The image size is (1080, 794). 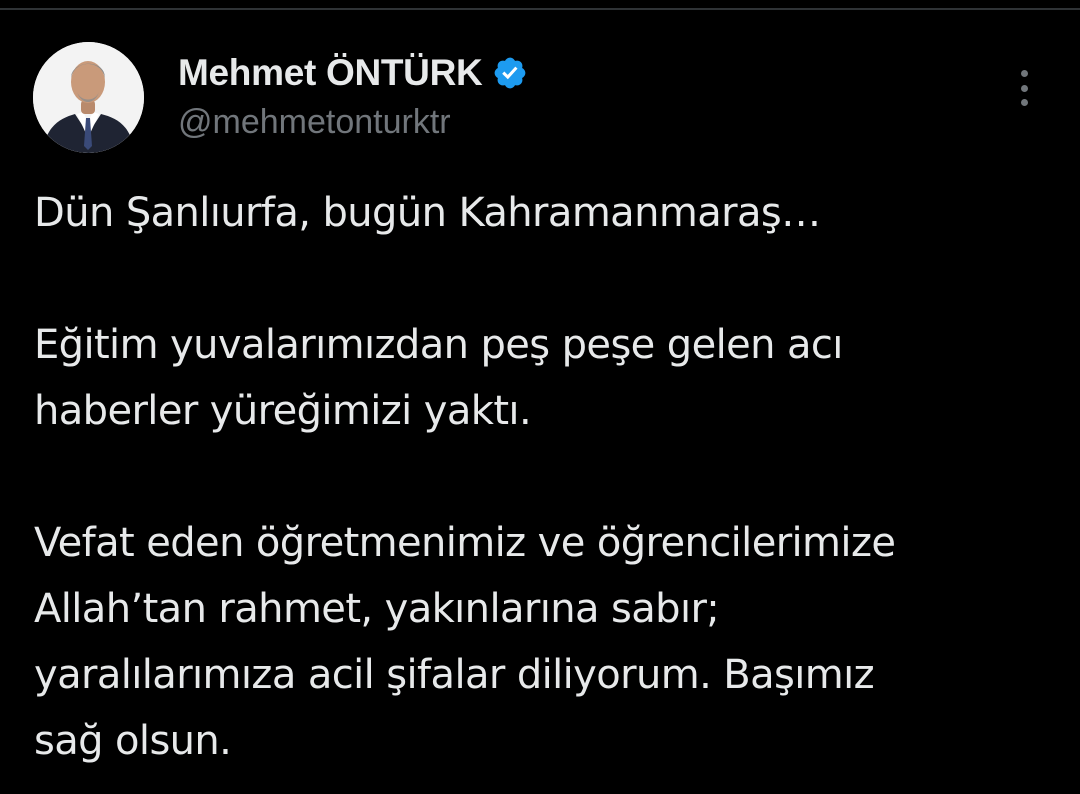 I want to click on verified-badge-icon, so click(x=510, y=73).